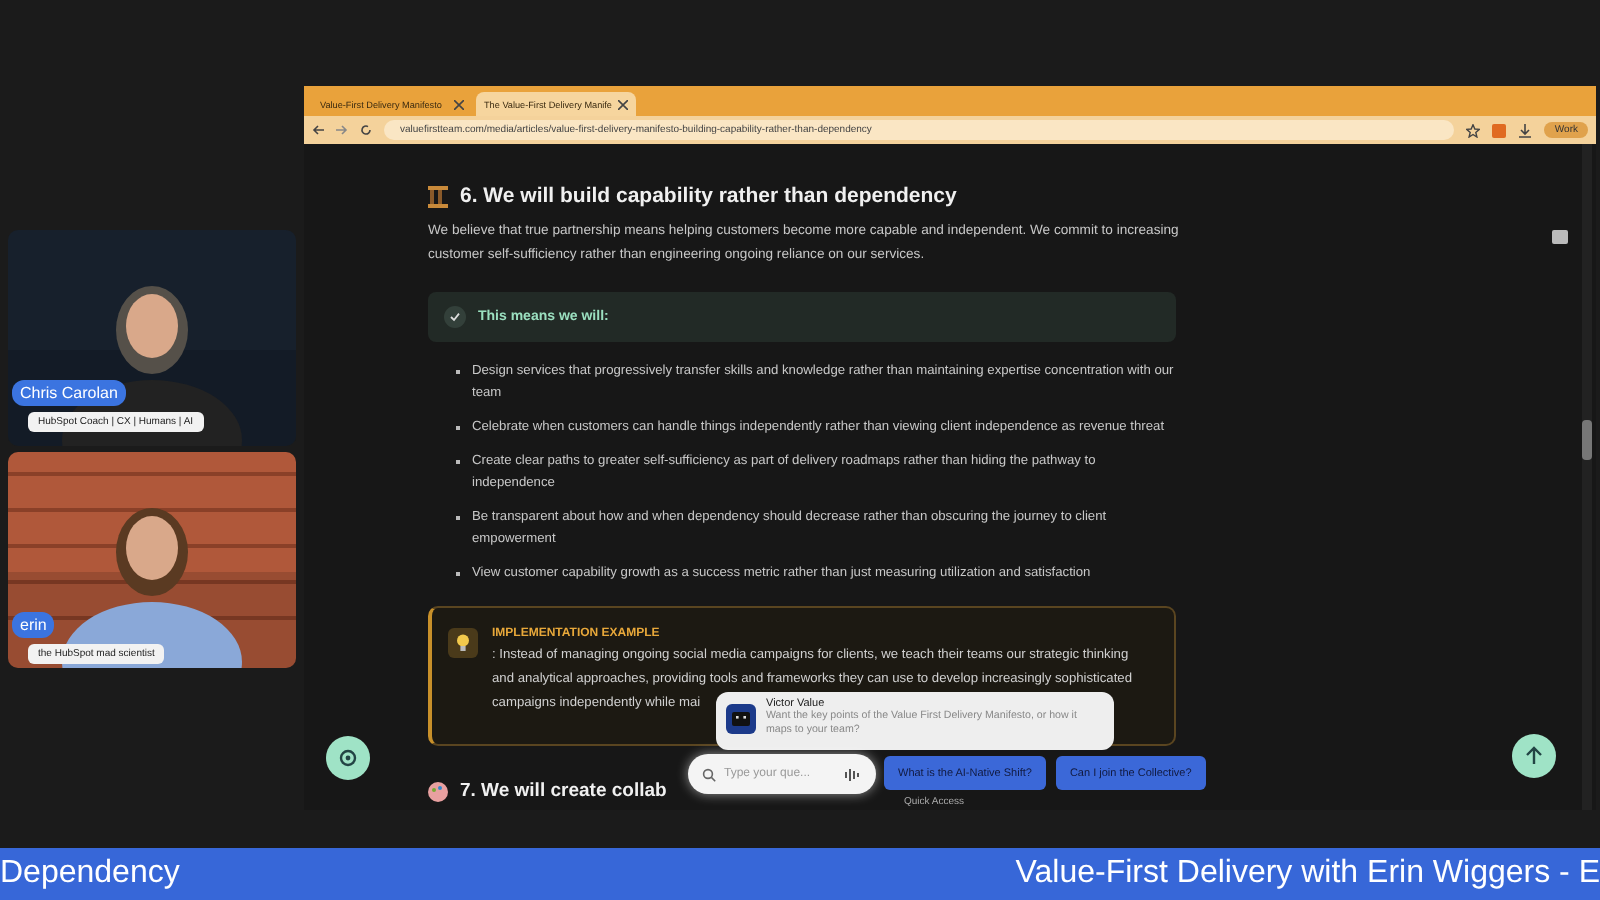 The width and height of the screenshot is (1600, 900). Describe the element at coordinates (852, 774) in the screenshot. I see `voice-icon` at that location.